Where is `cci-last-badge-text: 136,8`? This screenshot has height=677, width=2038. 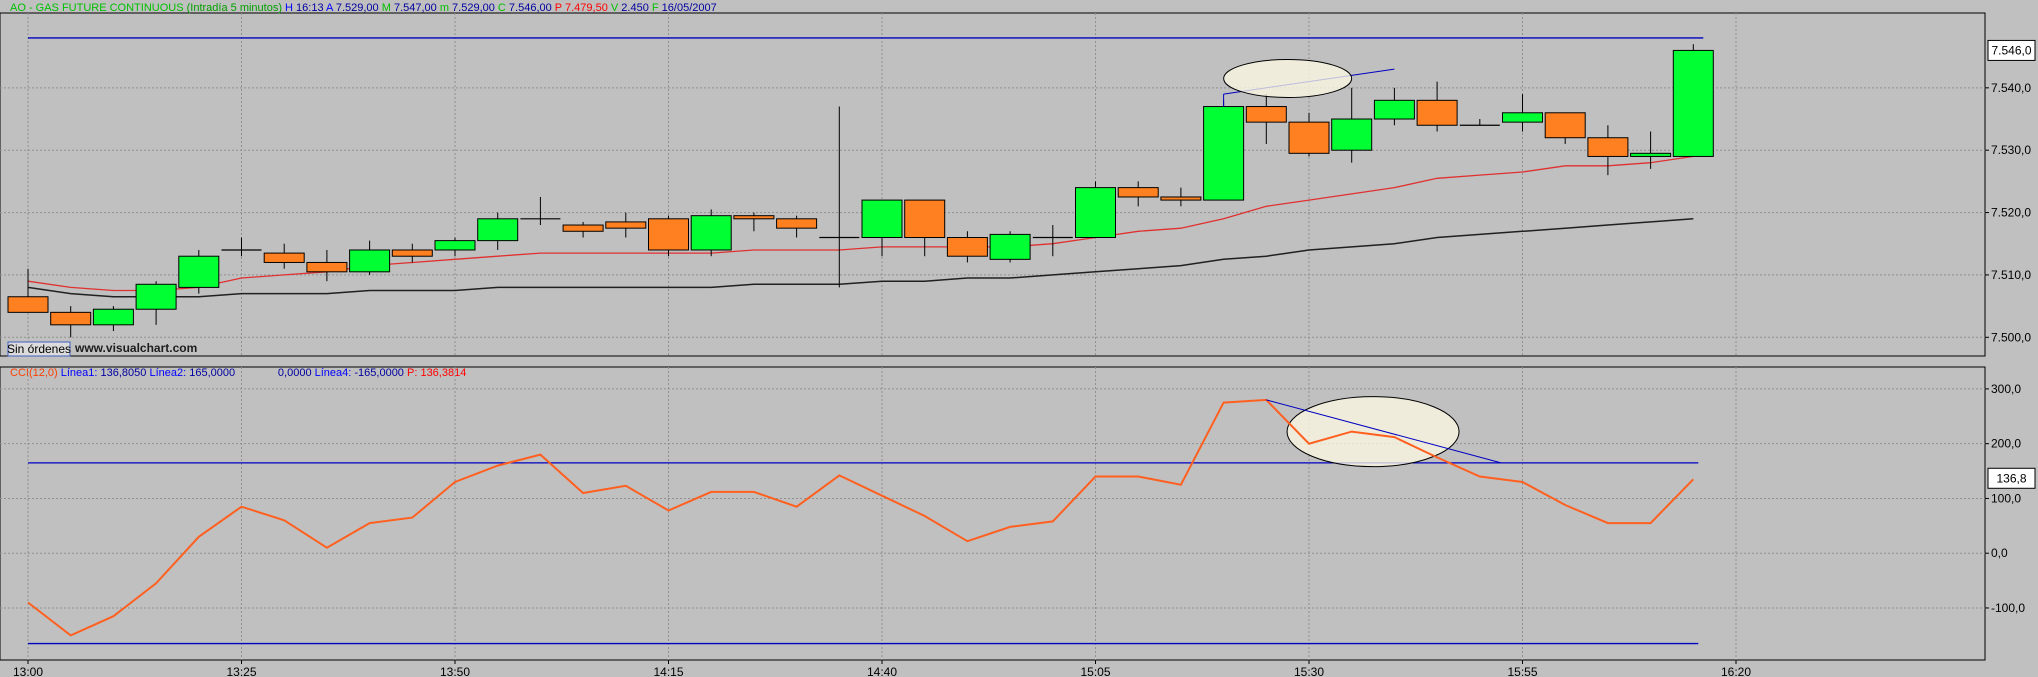 cci-last-badge-text: 136,8 is located at coordinates (2011, 478).